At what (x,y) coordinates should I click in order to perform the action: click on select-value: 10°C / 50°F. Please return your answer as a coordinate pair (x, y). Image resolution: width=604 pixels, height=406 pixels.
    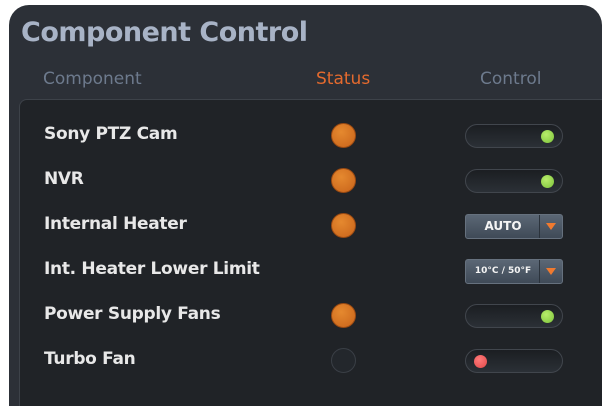
    Looking at the image, I should click on (503, 271).